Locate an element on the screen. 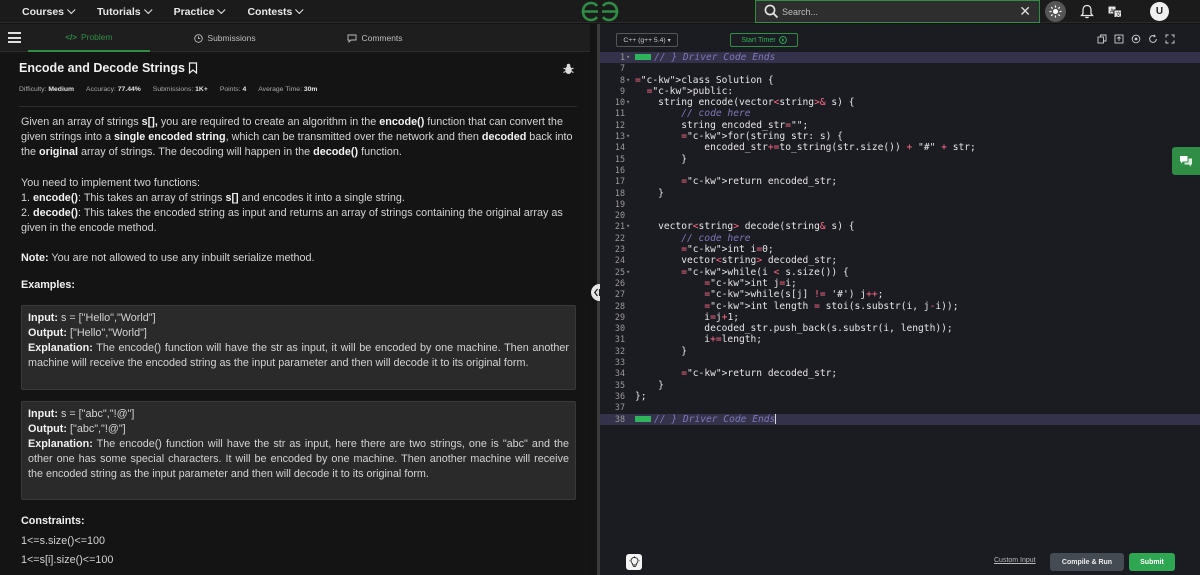 Image resolution: width=1200 pixels, height=575 pixels. line-number: 15 is located at coordinates (619, 158).